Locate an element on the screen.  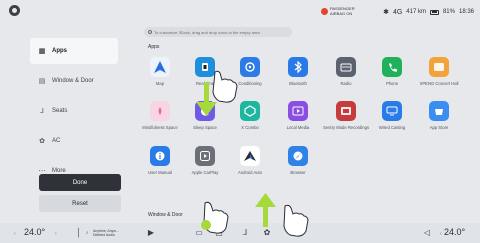
app-sentry-mode-recordings: Sentry Mode Recordings is located at coordinates (346, 115).